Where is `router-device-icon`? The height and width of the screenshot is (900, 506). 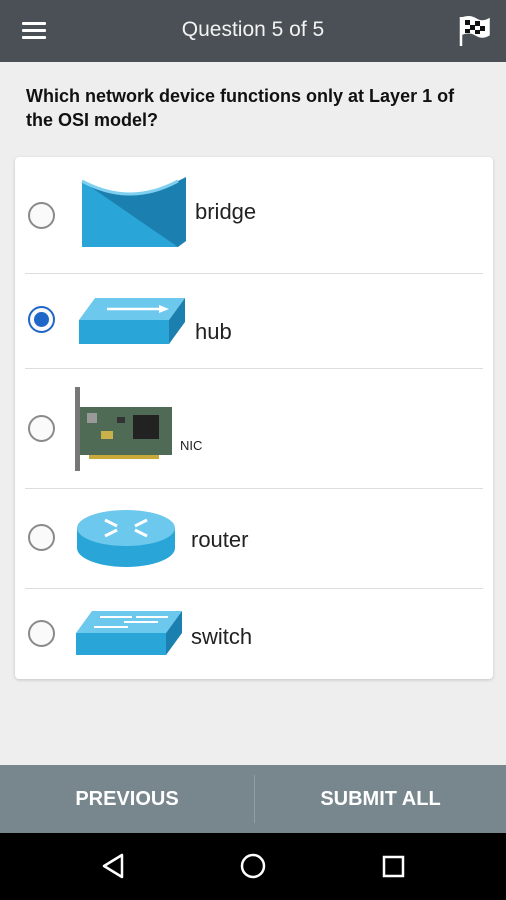
router-device-icon is located at coordinates (126, 538).